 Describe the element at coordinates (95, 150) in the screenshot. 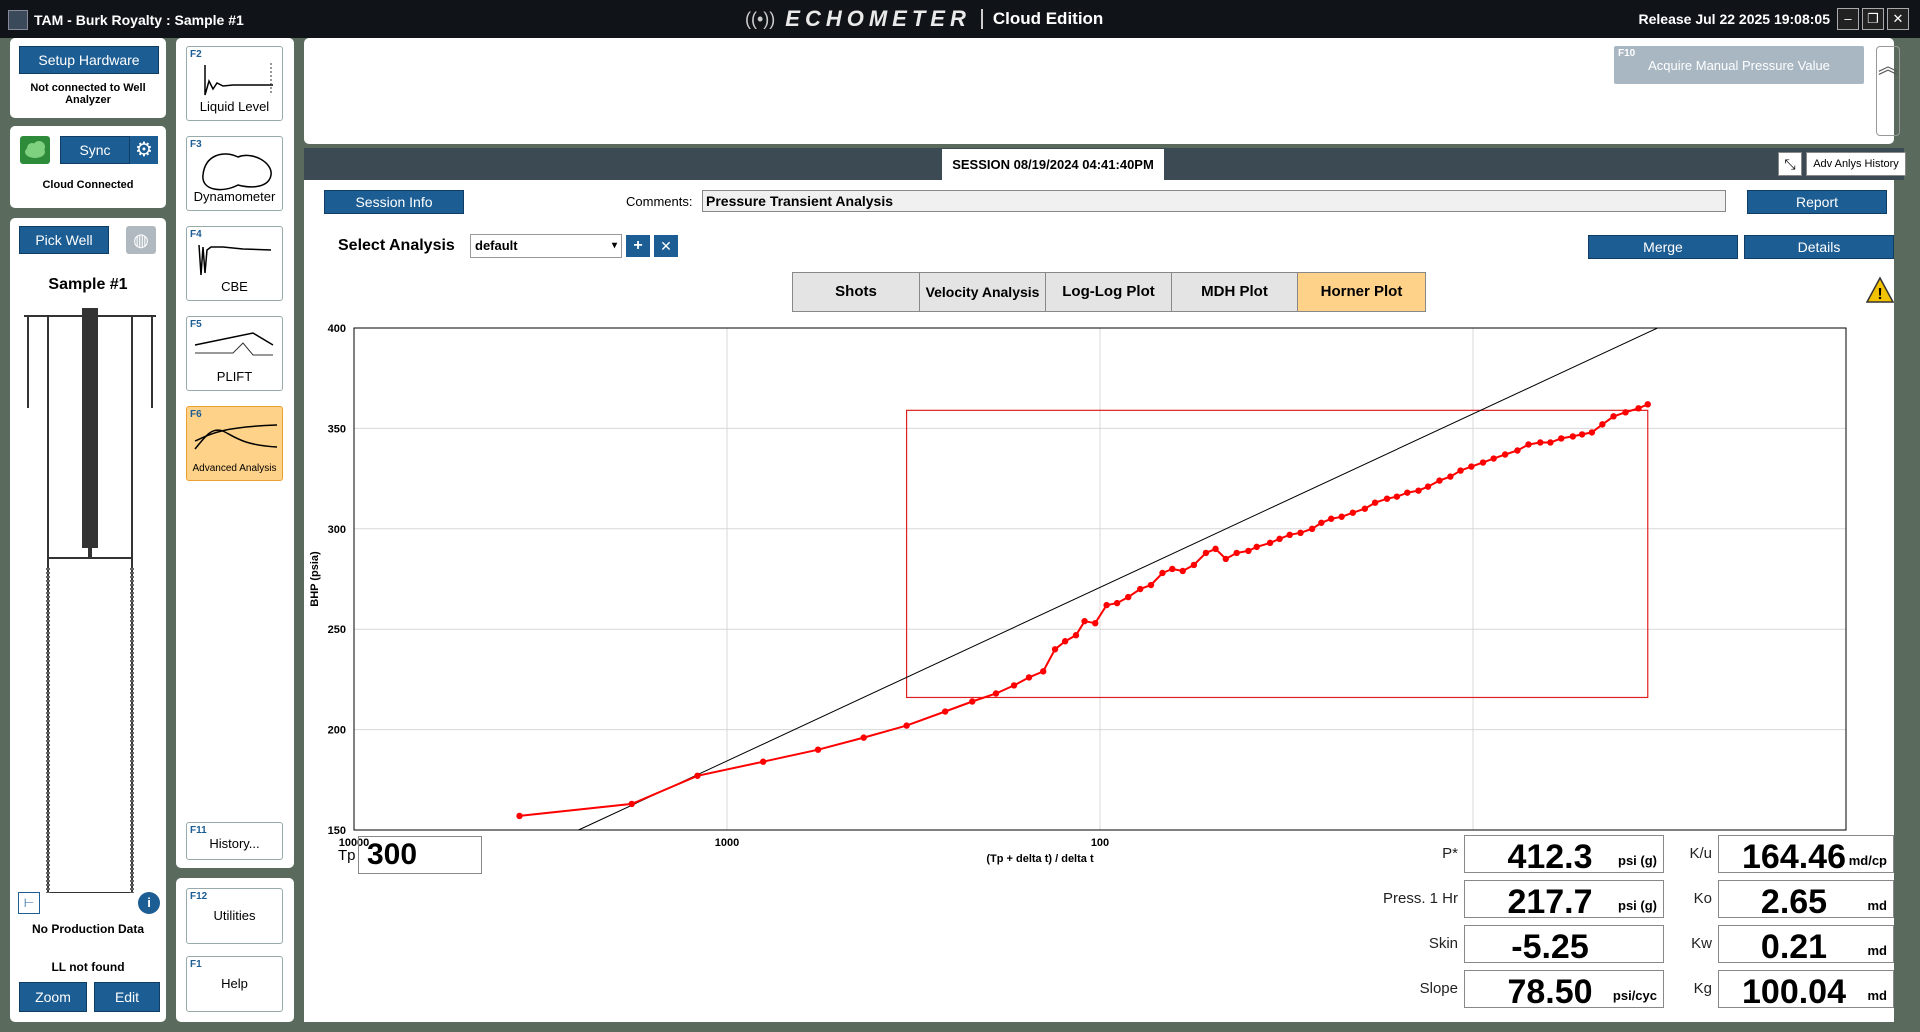

I see `sync-button: Sync` at that location.